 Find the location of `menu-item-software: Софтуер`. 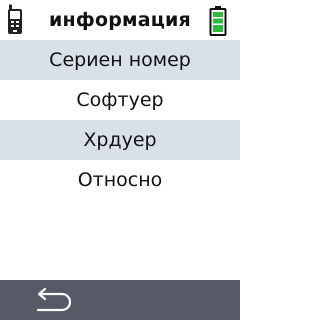

menu-item-software: Софтуер is located at coordinates (120, 100).